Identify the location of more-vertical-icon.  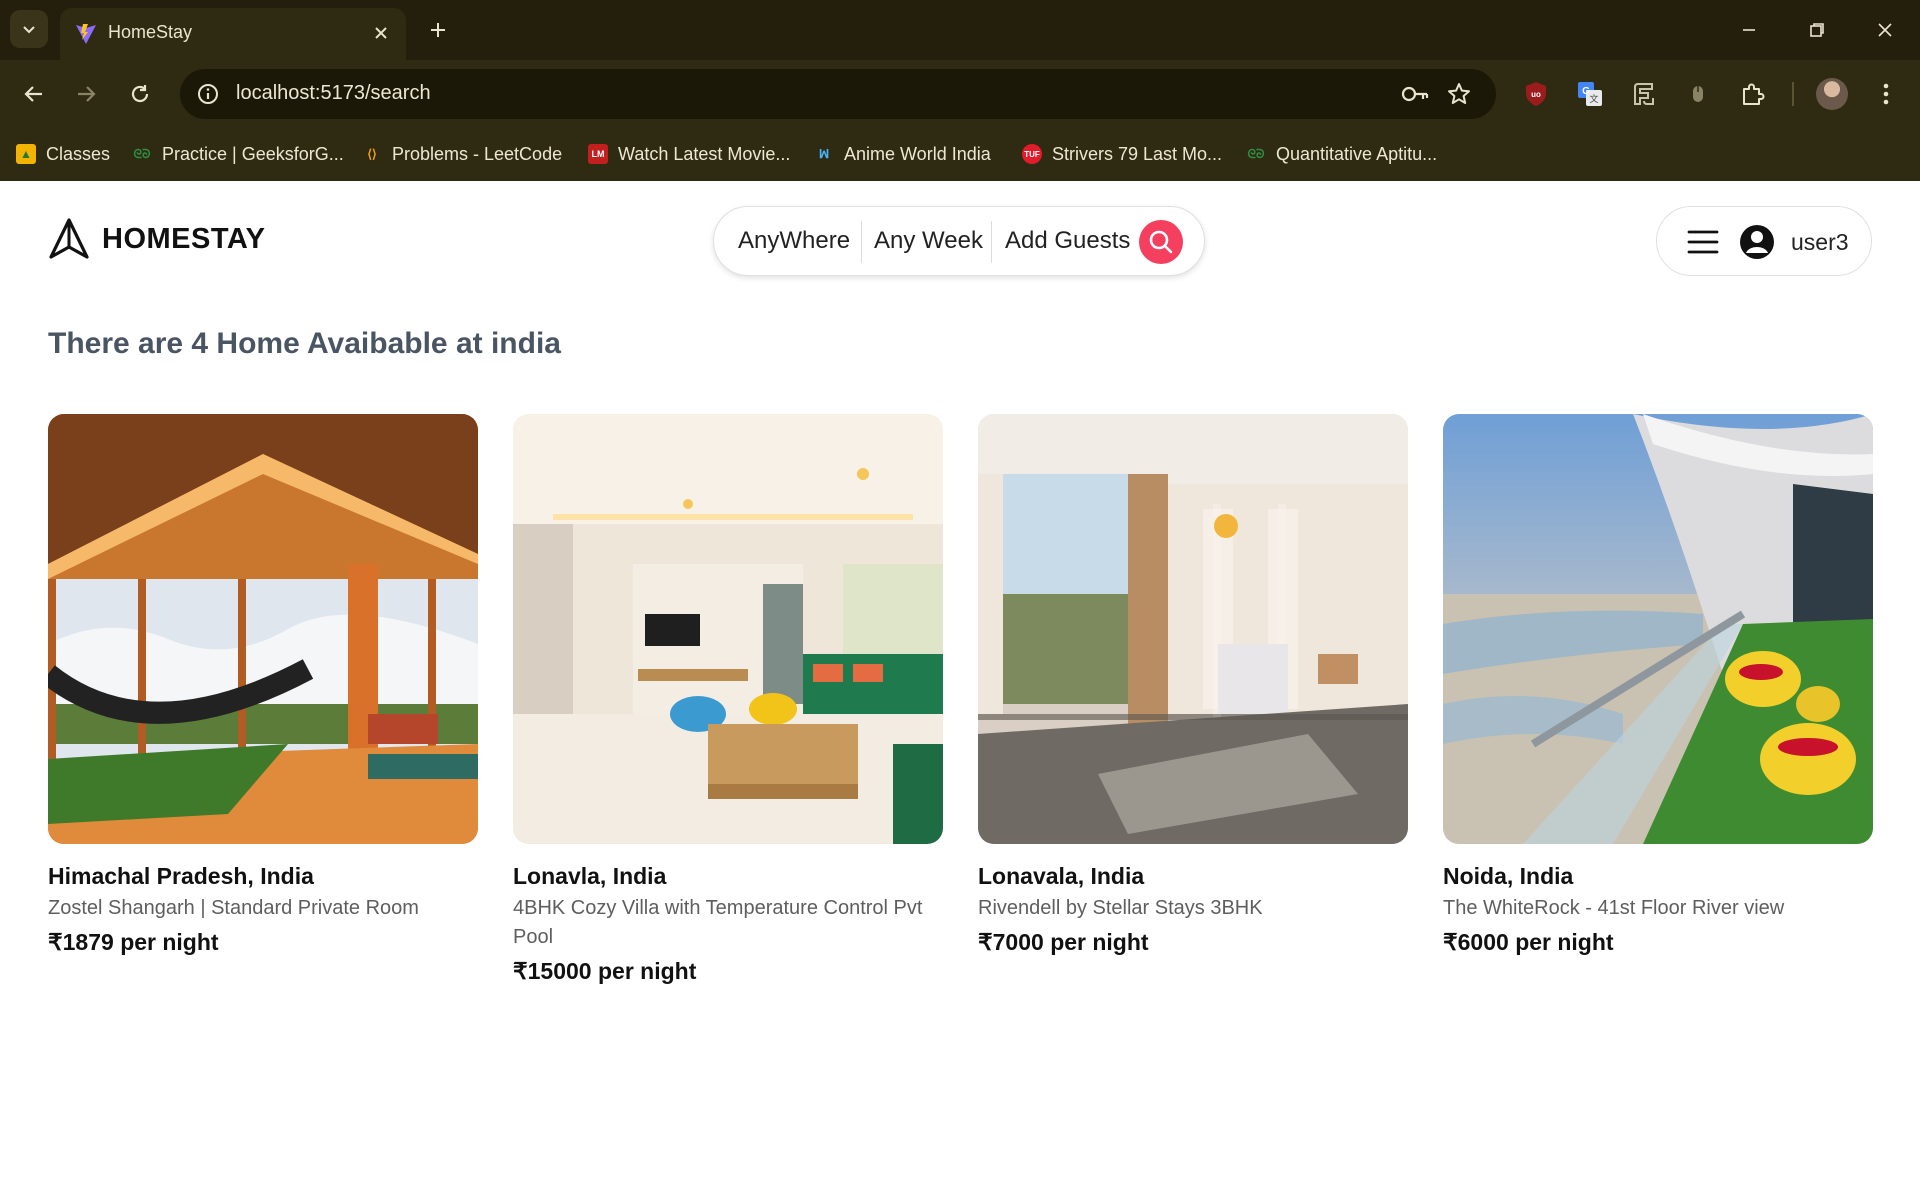
(1886, 94).